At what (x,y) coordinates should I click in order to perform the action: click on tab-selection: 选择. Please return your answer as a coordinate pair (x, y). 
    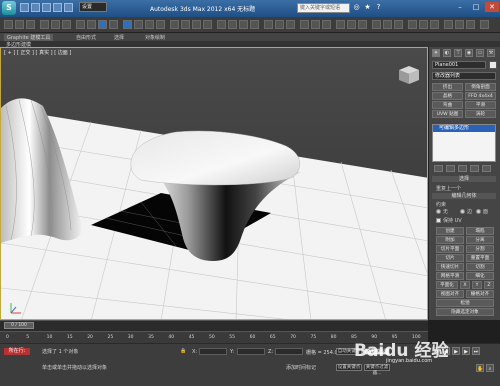
    Looking at the image, I should click on (119, 37).